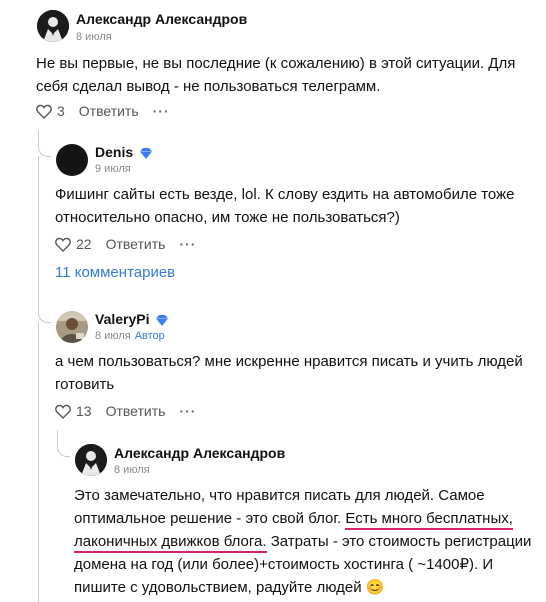 The height and width of the screenshot is (602, 546). I want to click on person-icon, so click(91, 460).